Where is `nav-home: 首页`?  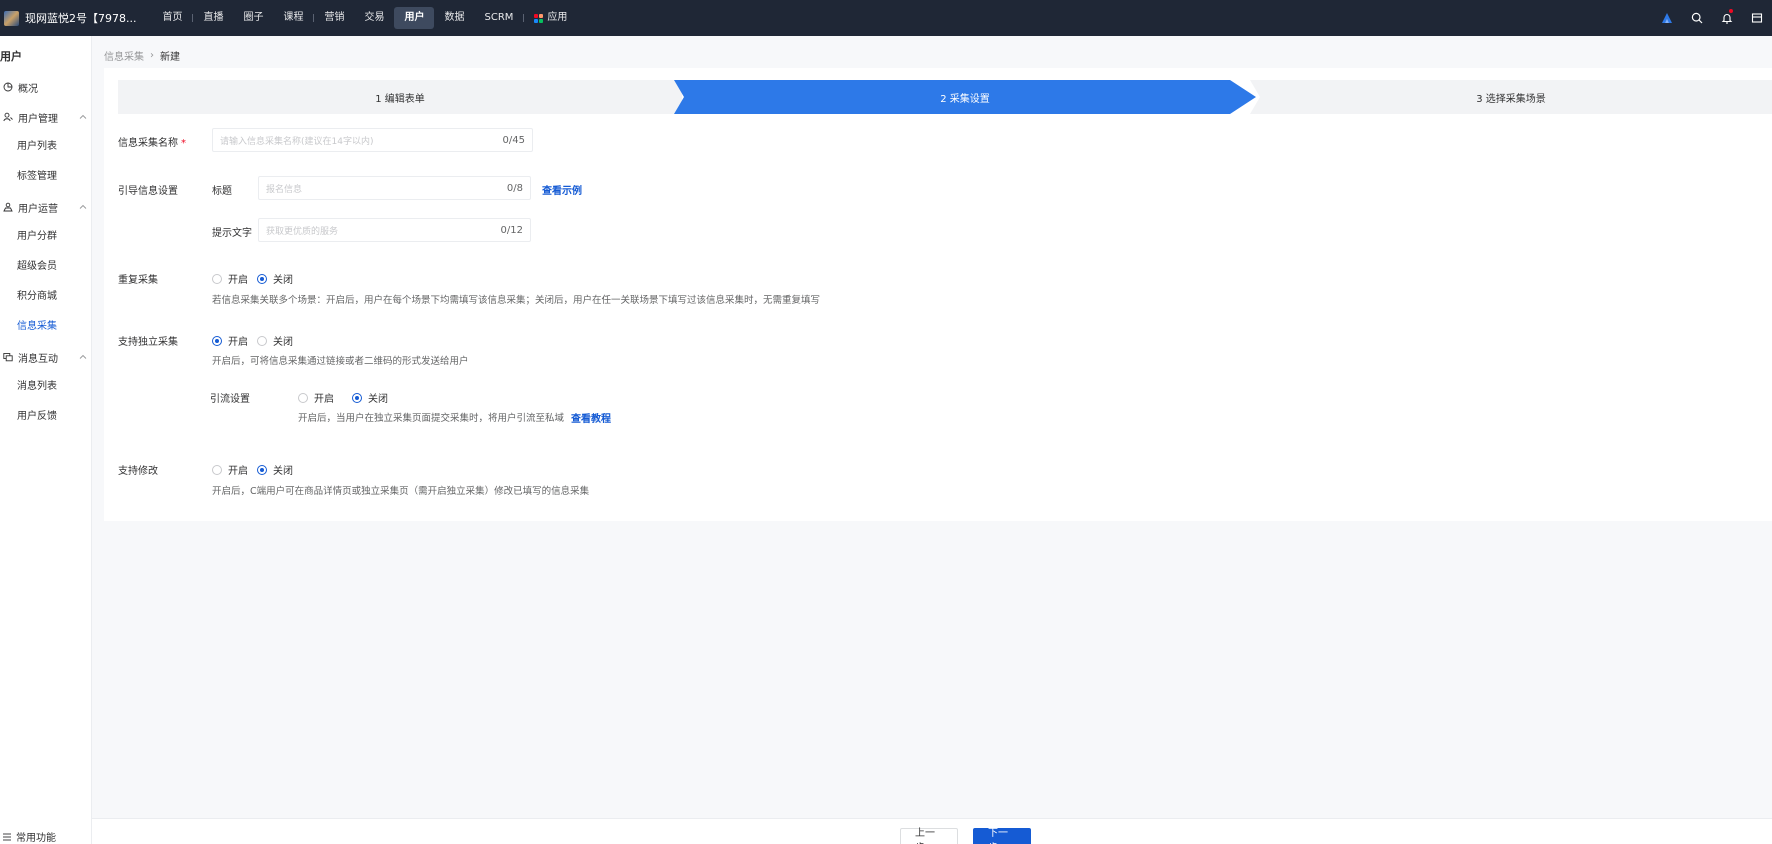 nav-home: 首页 is located at coordinates (172, 18).